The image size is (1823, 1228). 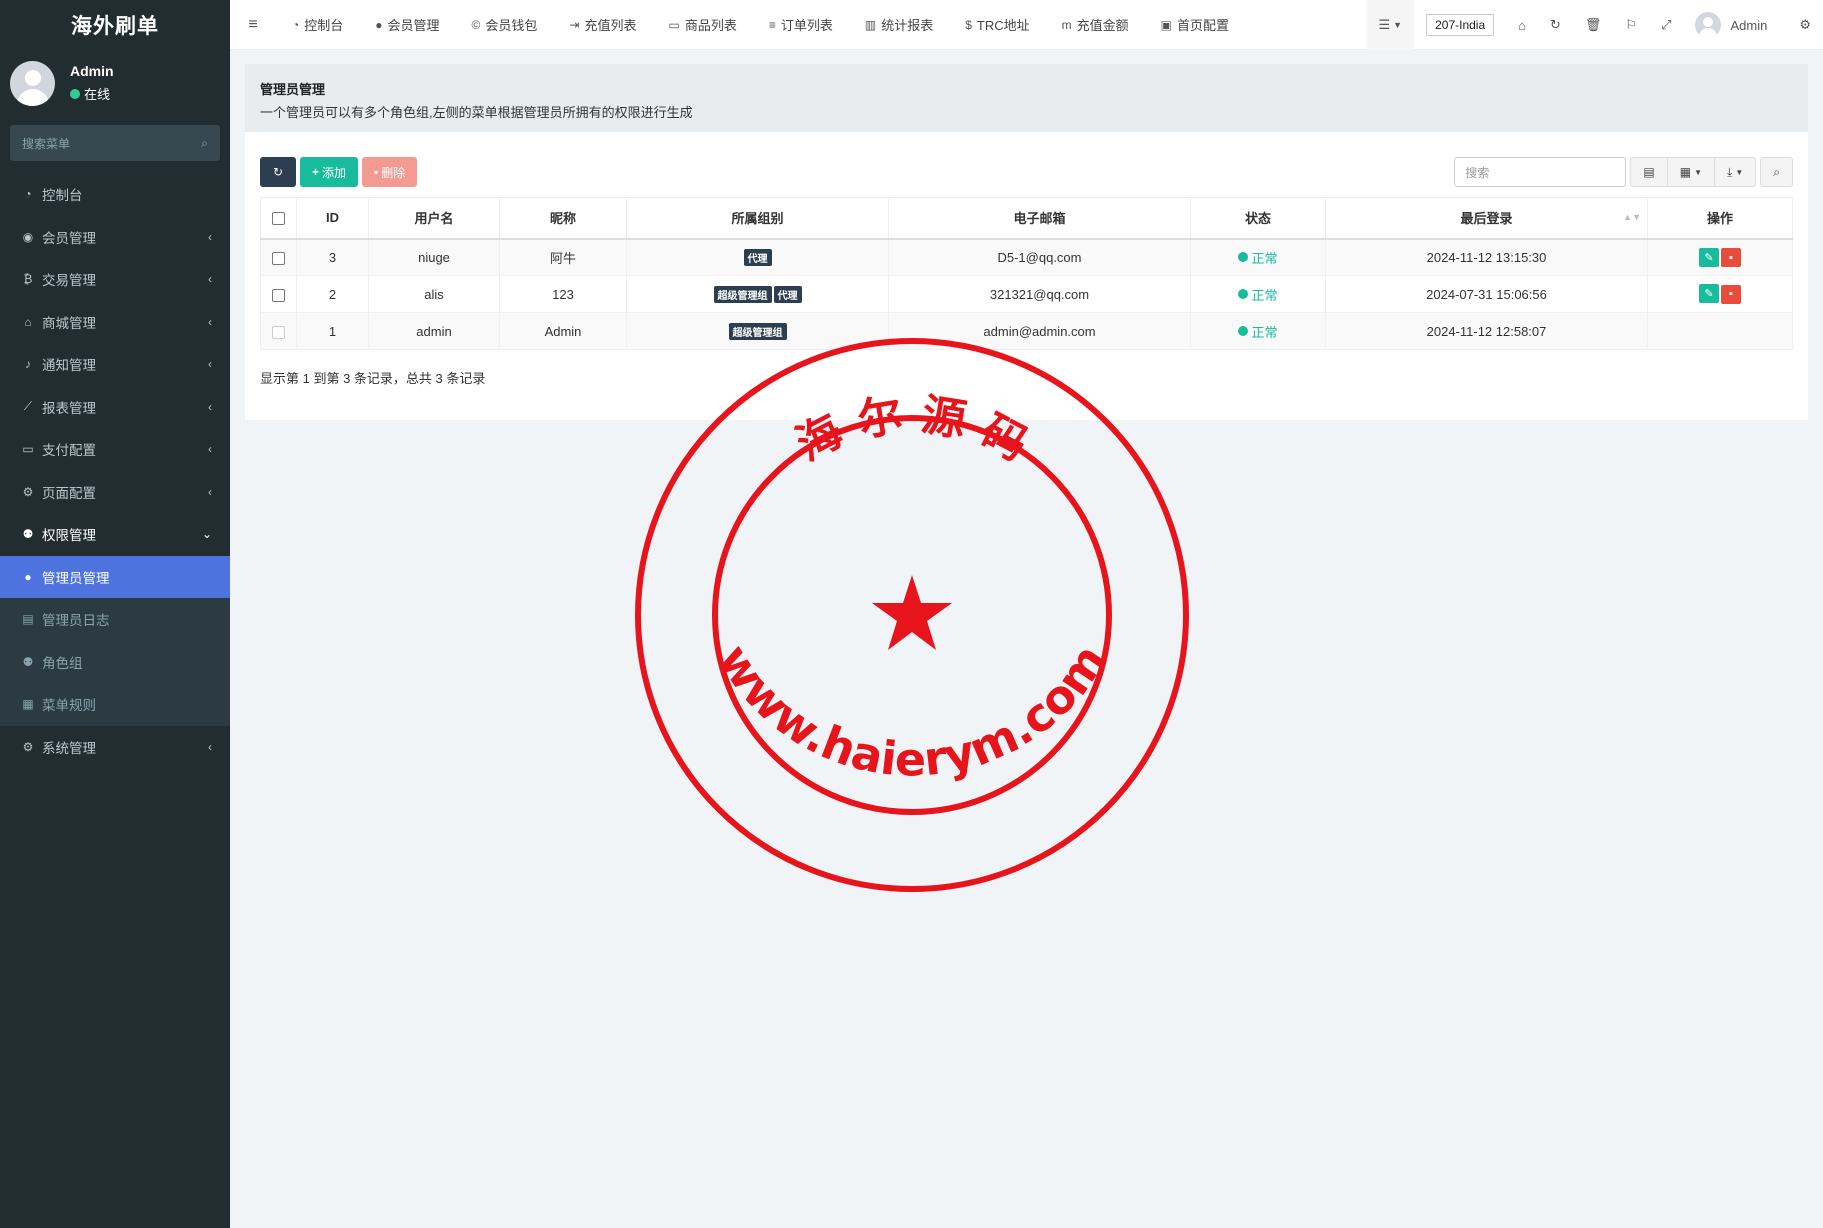 What do you see at coordinates (115, 194) in the screenshot?
I see `sidebar-item-0: ◔ 控制台` at bounding box center [115, 194].